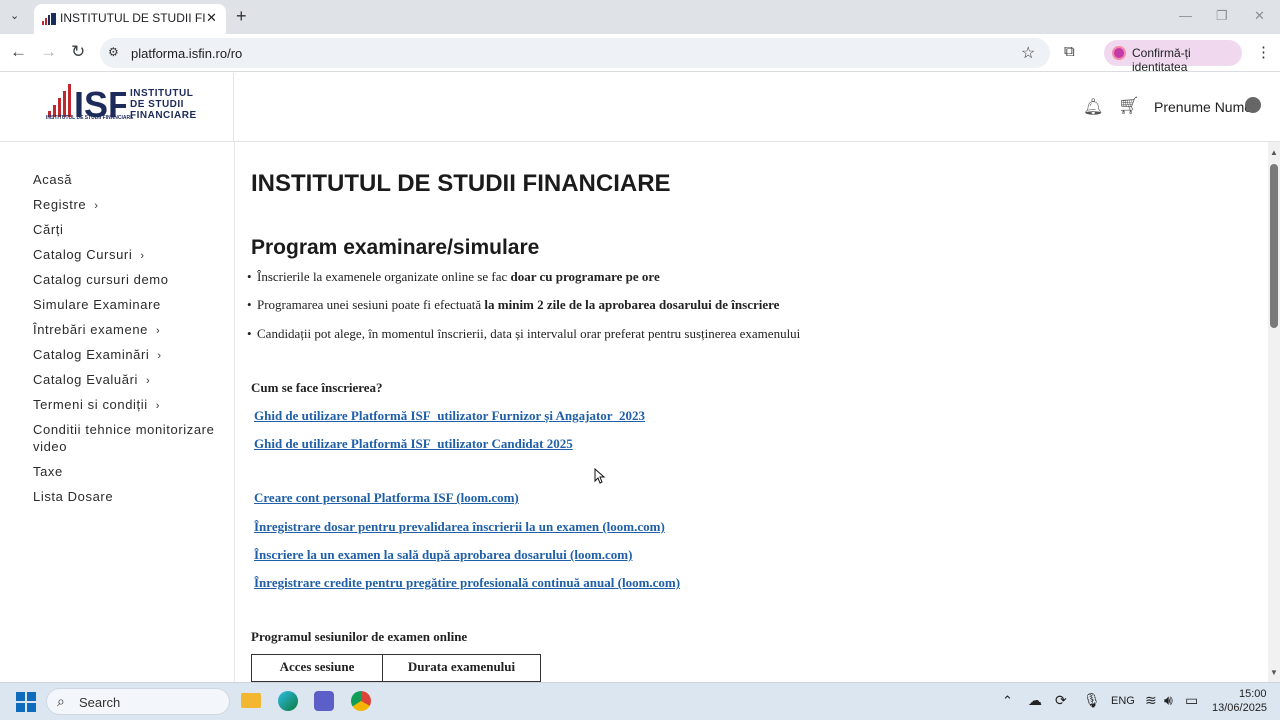 This screenshot has width=1280, height=720. I want to click on mouse-cursor-icon, so click(600, 478).